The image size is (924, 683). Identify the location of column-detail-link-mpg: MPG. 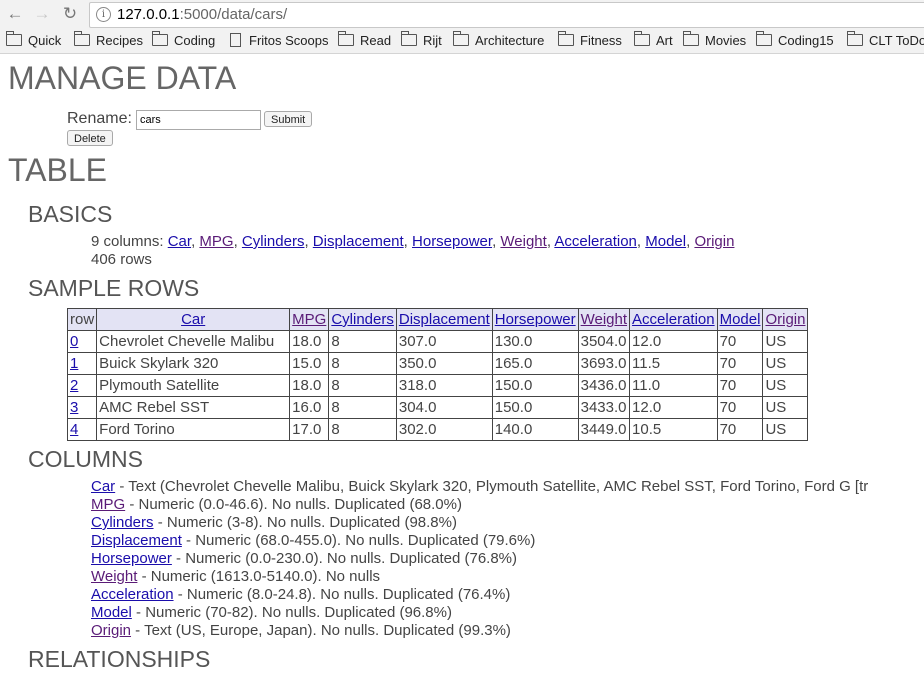
(108, 504).